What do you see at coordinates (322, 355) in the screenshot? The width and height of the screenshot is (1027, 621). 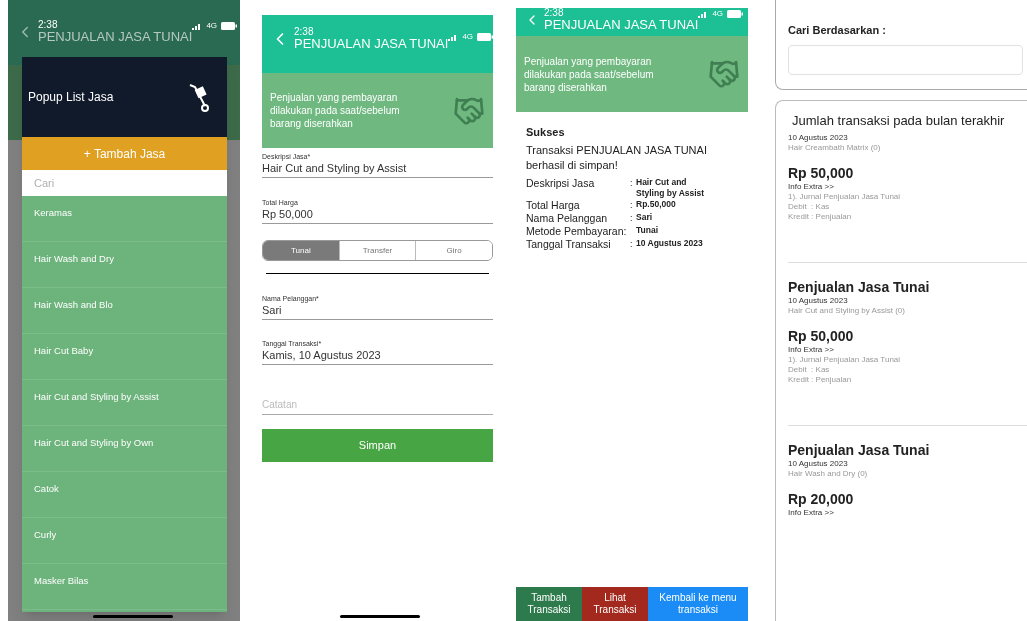 I see `field-value: Kamis, 10 Agustus 2023` at bounding box center [322, 355].